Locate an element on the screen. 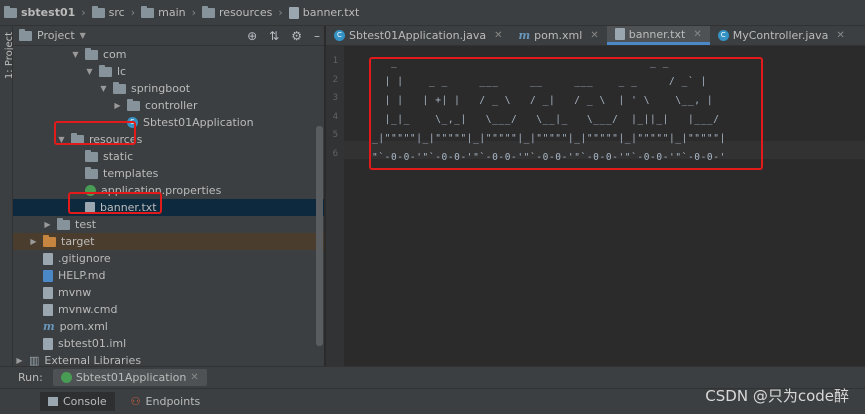  line-number: 6 is located at coordinates (335, 153).